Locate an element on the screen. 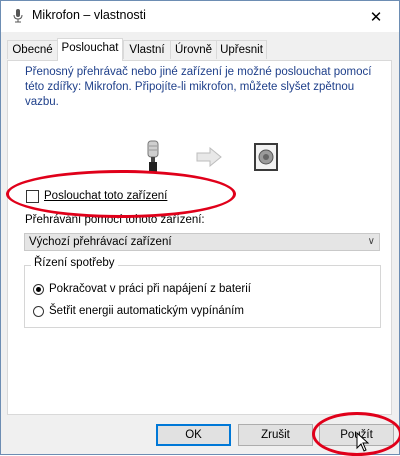  title-bar: Mikrofon – vlastnosti ✕ is located at coordinates (200, 16).